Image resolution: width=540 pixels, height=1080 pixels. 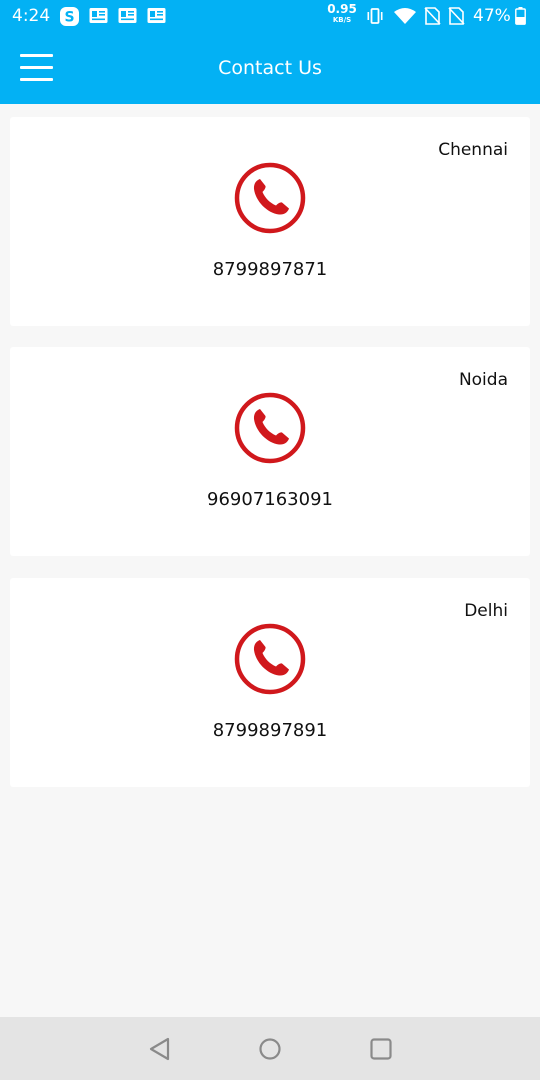 I want to click on app-bar: Contact Us, so click(x=270, y=68).